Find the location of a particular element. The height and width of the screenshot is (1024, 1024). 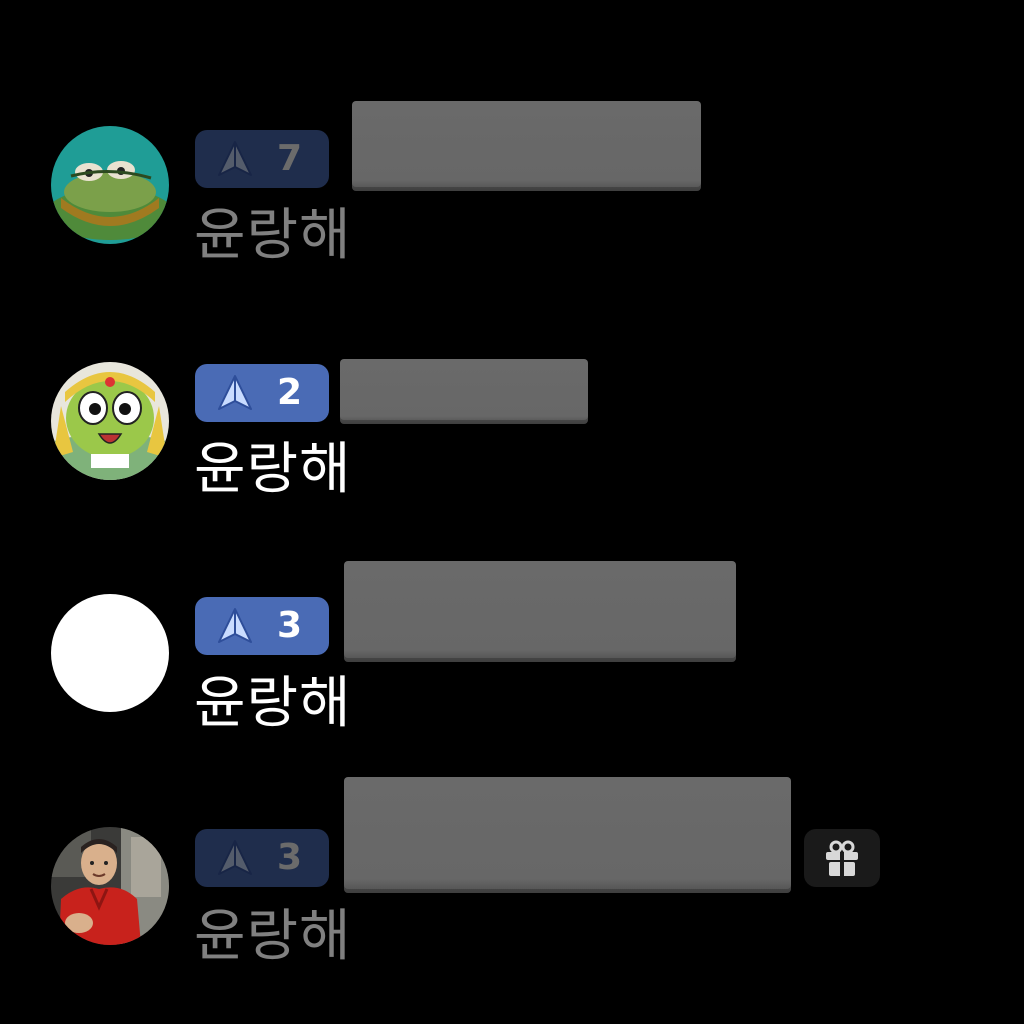

level-number: 2 is located at coordinates (290, 392).